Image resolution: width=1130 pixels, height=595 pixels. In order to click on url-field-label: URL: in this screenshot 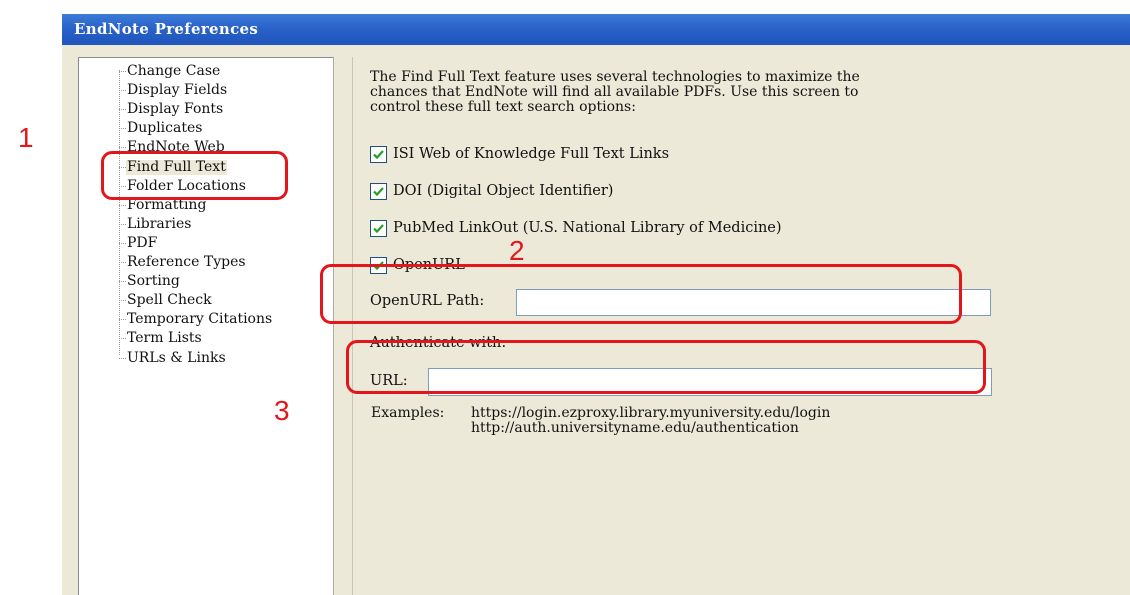, I will do `click(389, 381)`.